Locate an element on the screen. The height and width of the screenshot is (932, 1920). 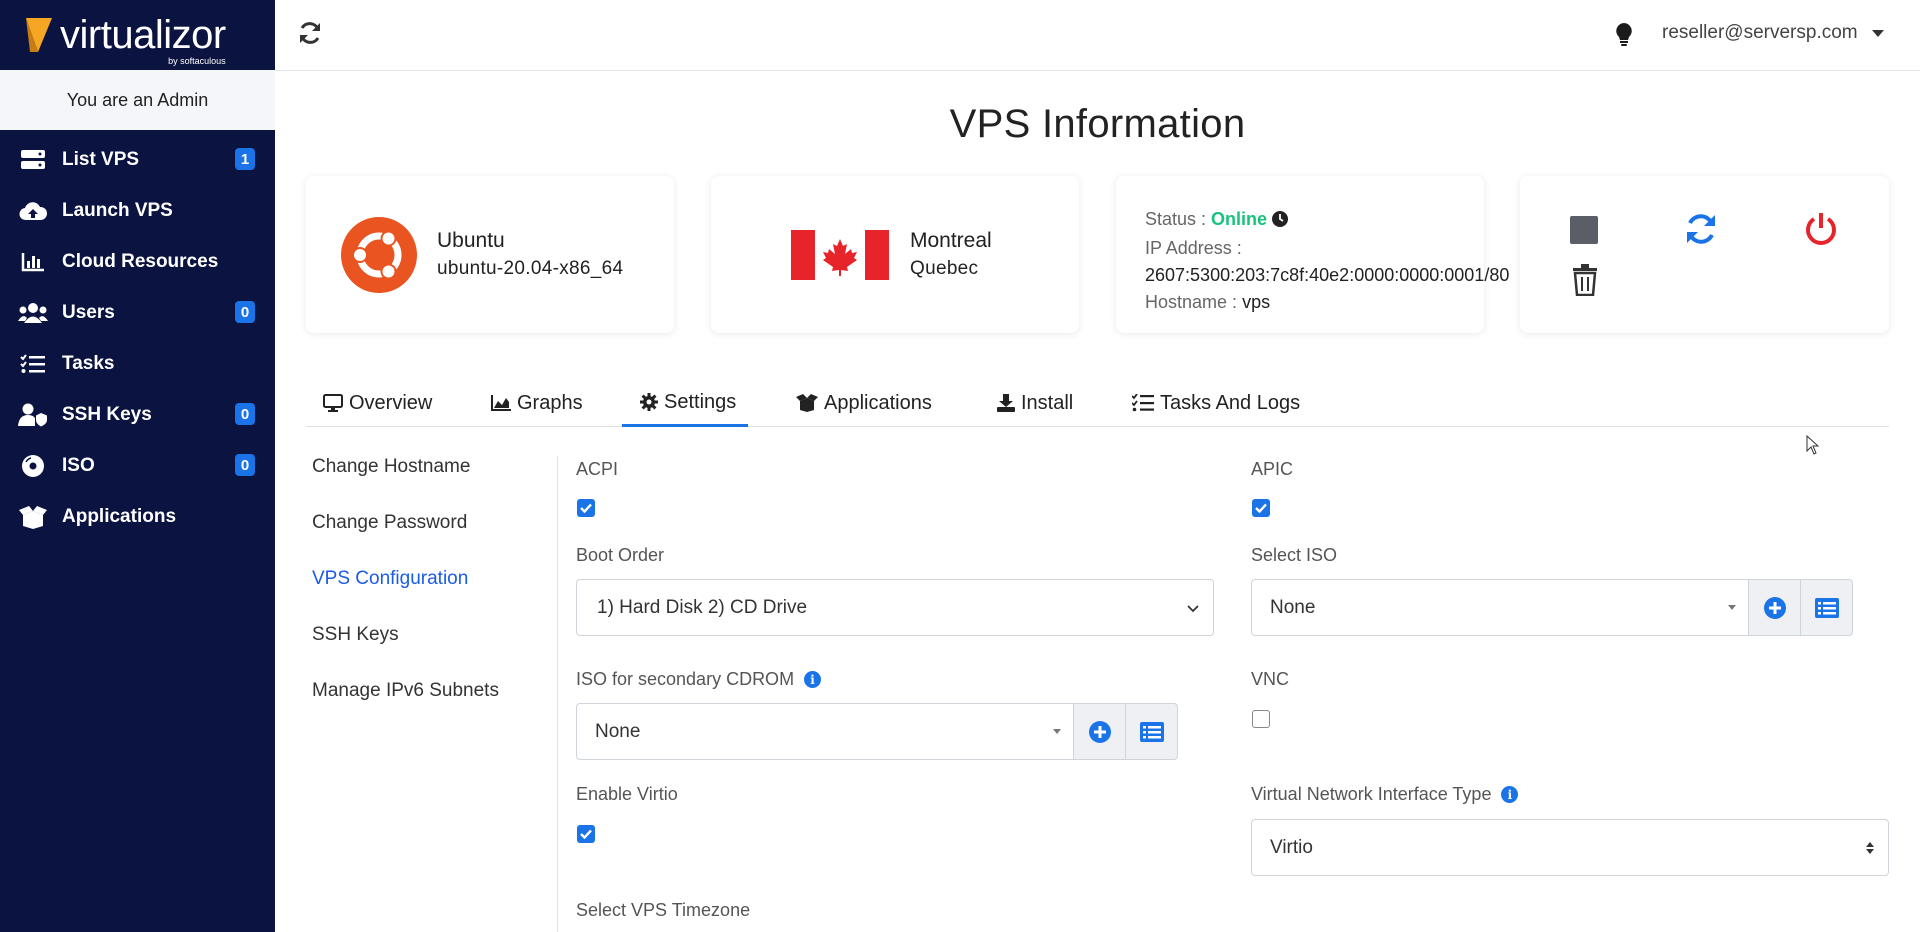
restart-button is located at coordinates (1701, 231).